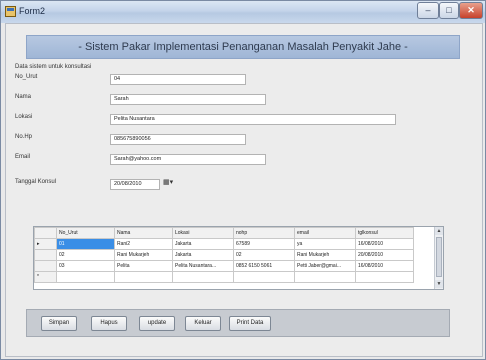 This screenshot has height=360, width=486. I want to click on grid-corner-cell, so click(45, 233).